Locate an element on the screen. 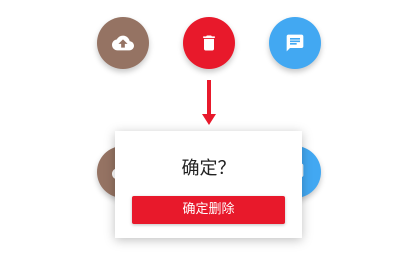  message-icon is located at coordinates (295, 43).